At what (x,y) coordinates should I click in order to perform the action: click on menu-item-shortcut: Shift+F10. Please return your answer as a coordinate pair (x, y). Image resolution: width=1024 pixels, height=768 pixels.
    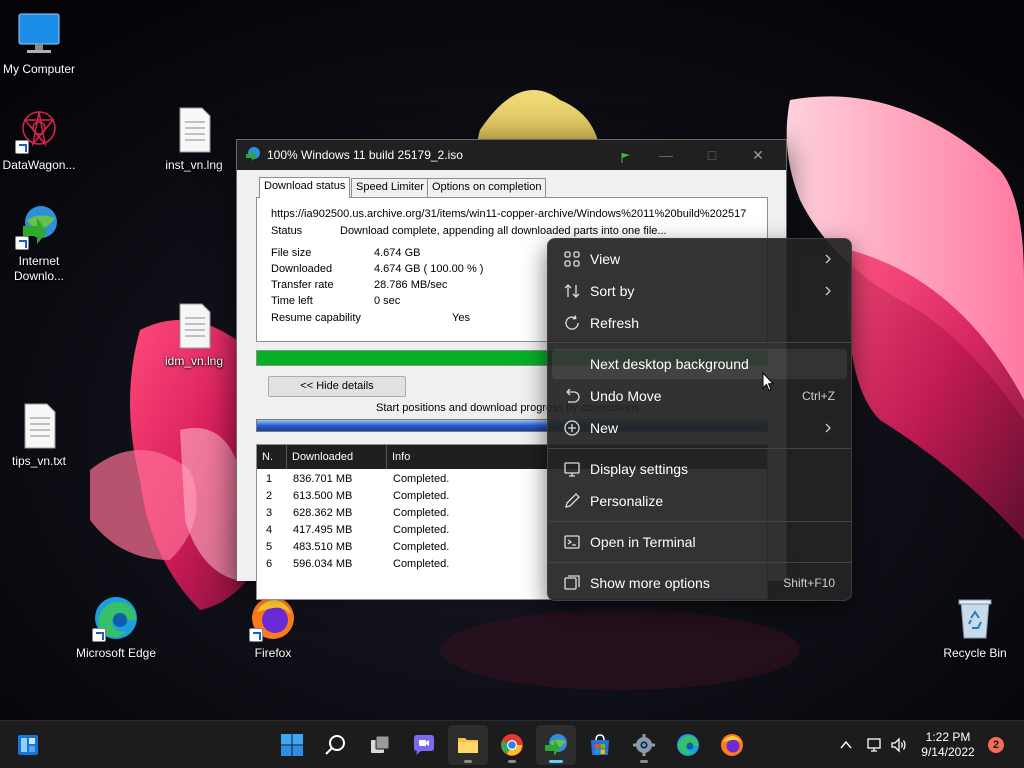
    Looking at the image, I should click on (809, 583).